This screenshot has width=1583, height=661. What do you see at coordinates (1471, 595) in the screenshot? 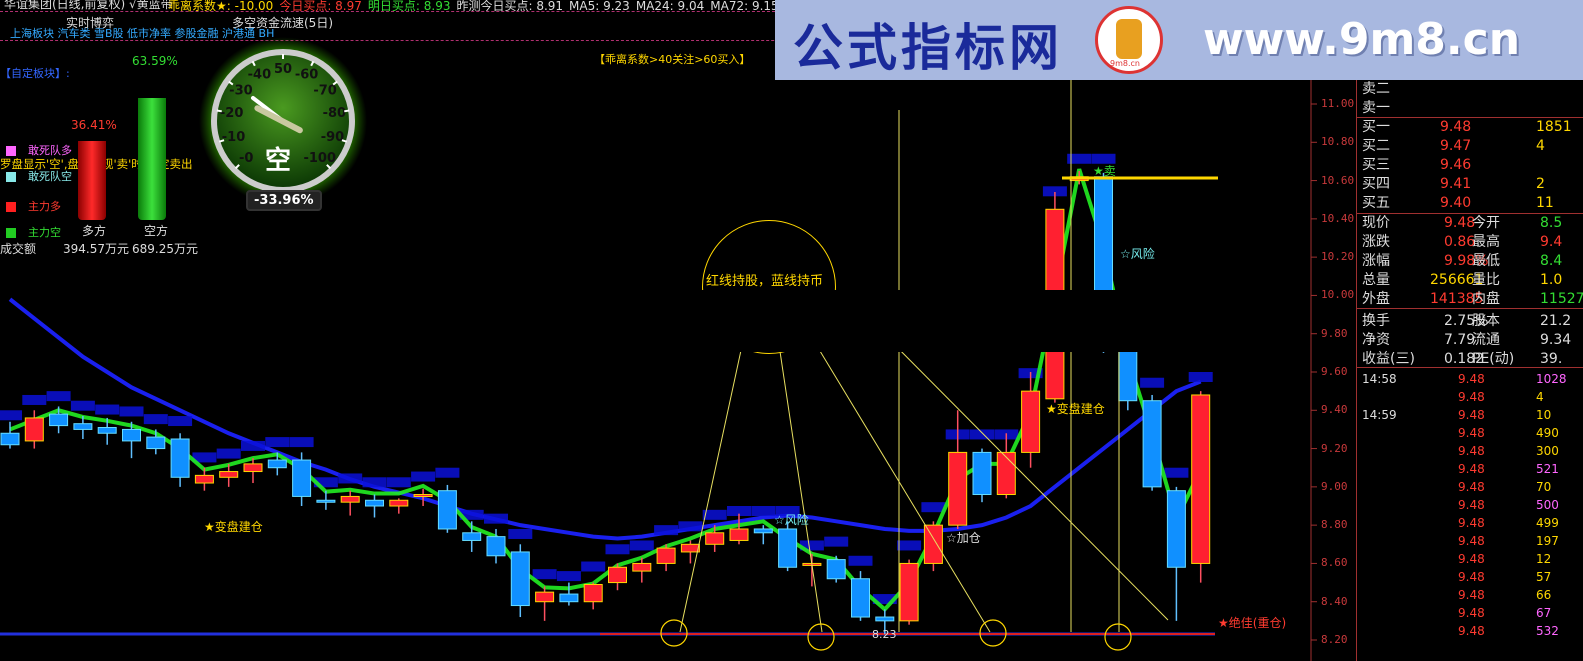
I see `tick-row: 9.48 66` at bounding box center [1471, 595].